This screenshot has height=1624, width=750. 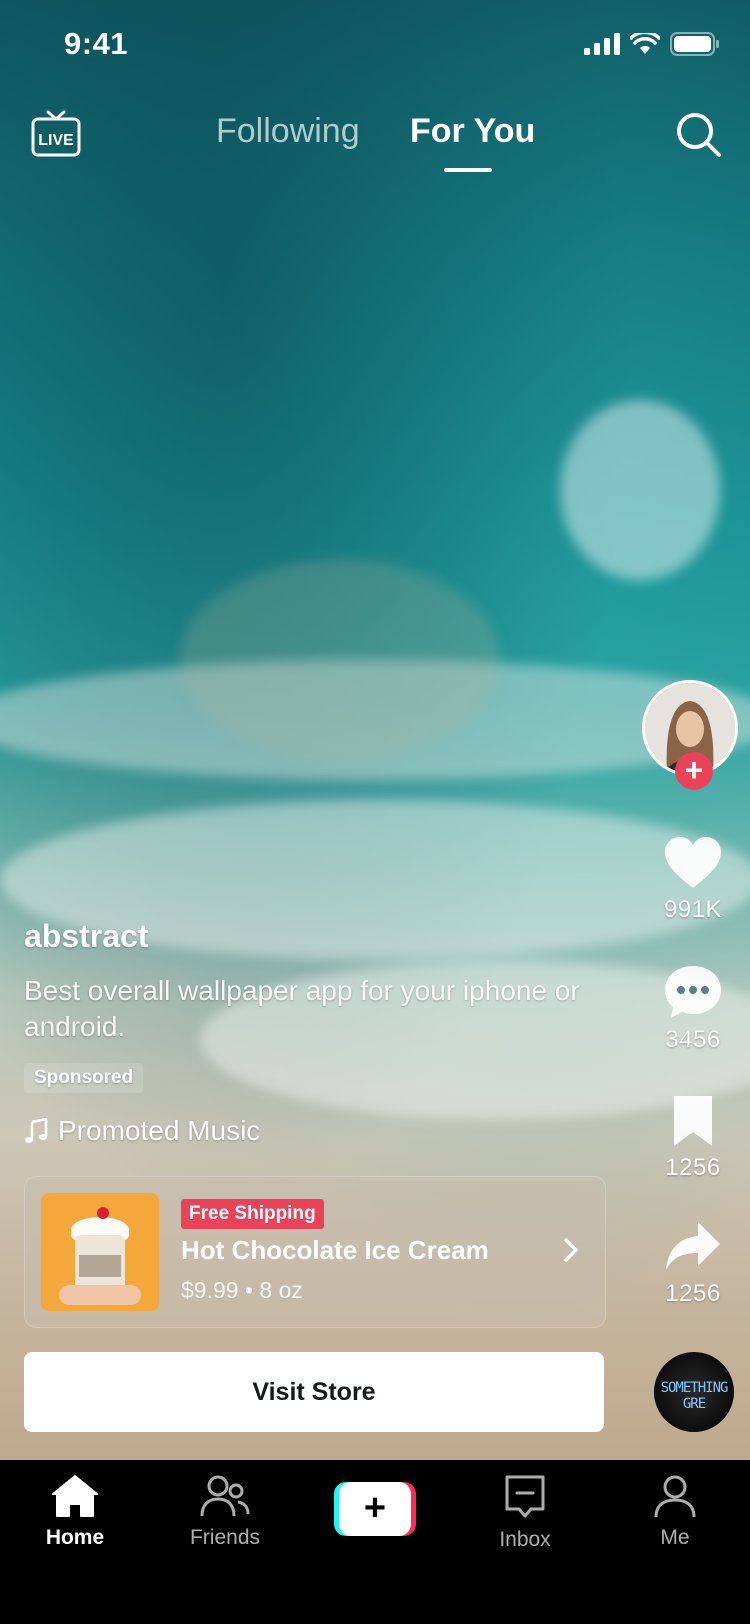 I want to click on status-icons, so click(x=652, y=44).